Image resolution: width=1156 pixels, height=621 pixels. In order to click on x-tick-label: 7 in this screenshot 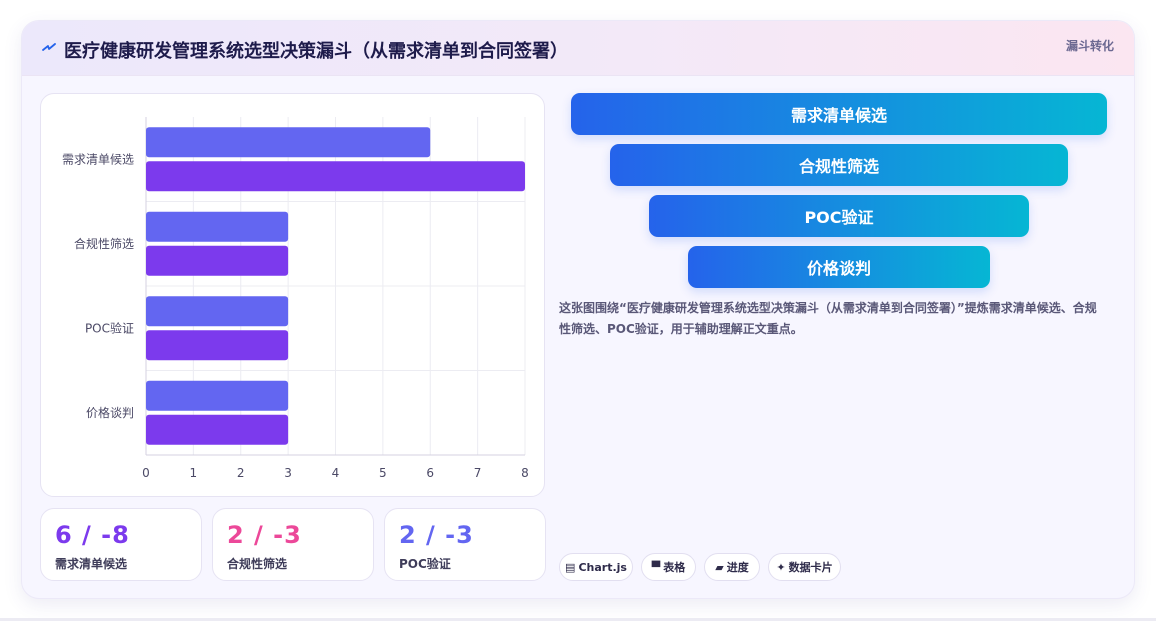, I will do `click(478, 473)`.